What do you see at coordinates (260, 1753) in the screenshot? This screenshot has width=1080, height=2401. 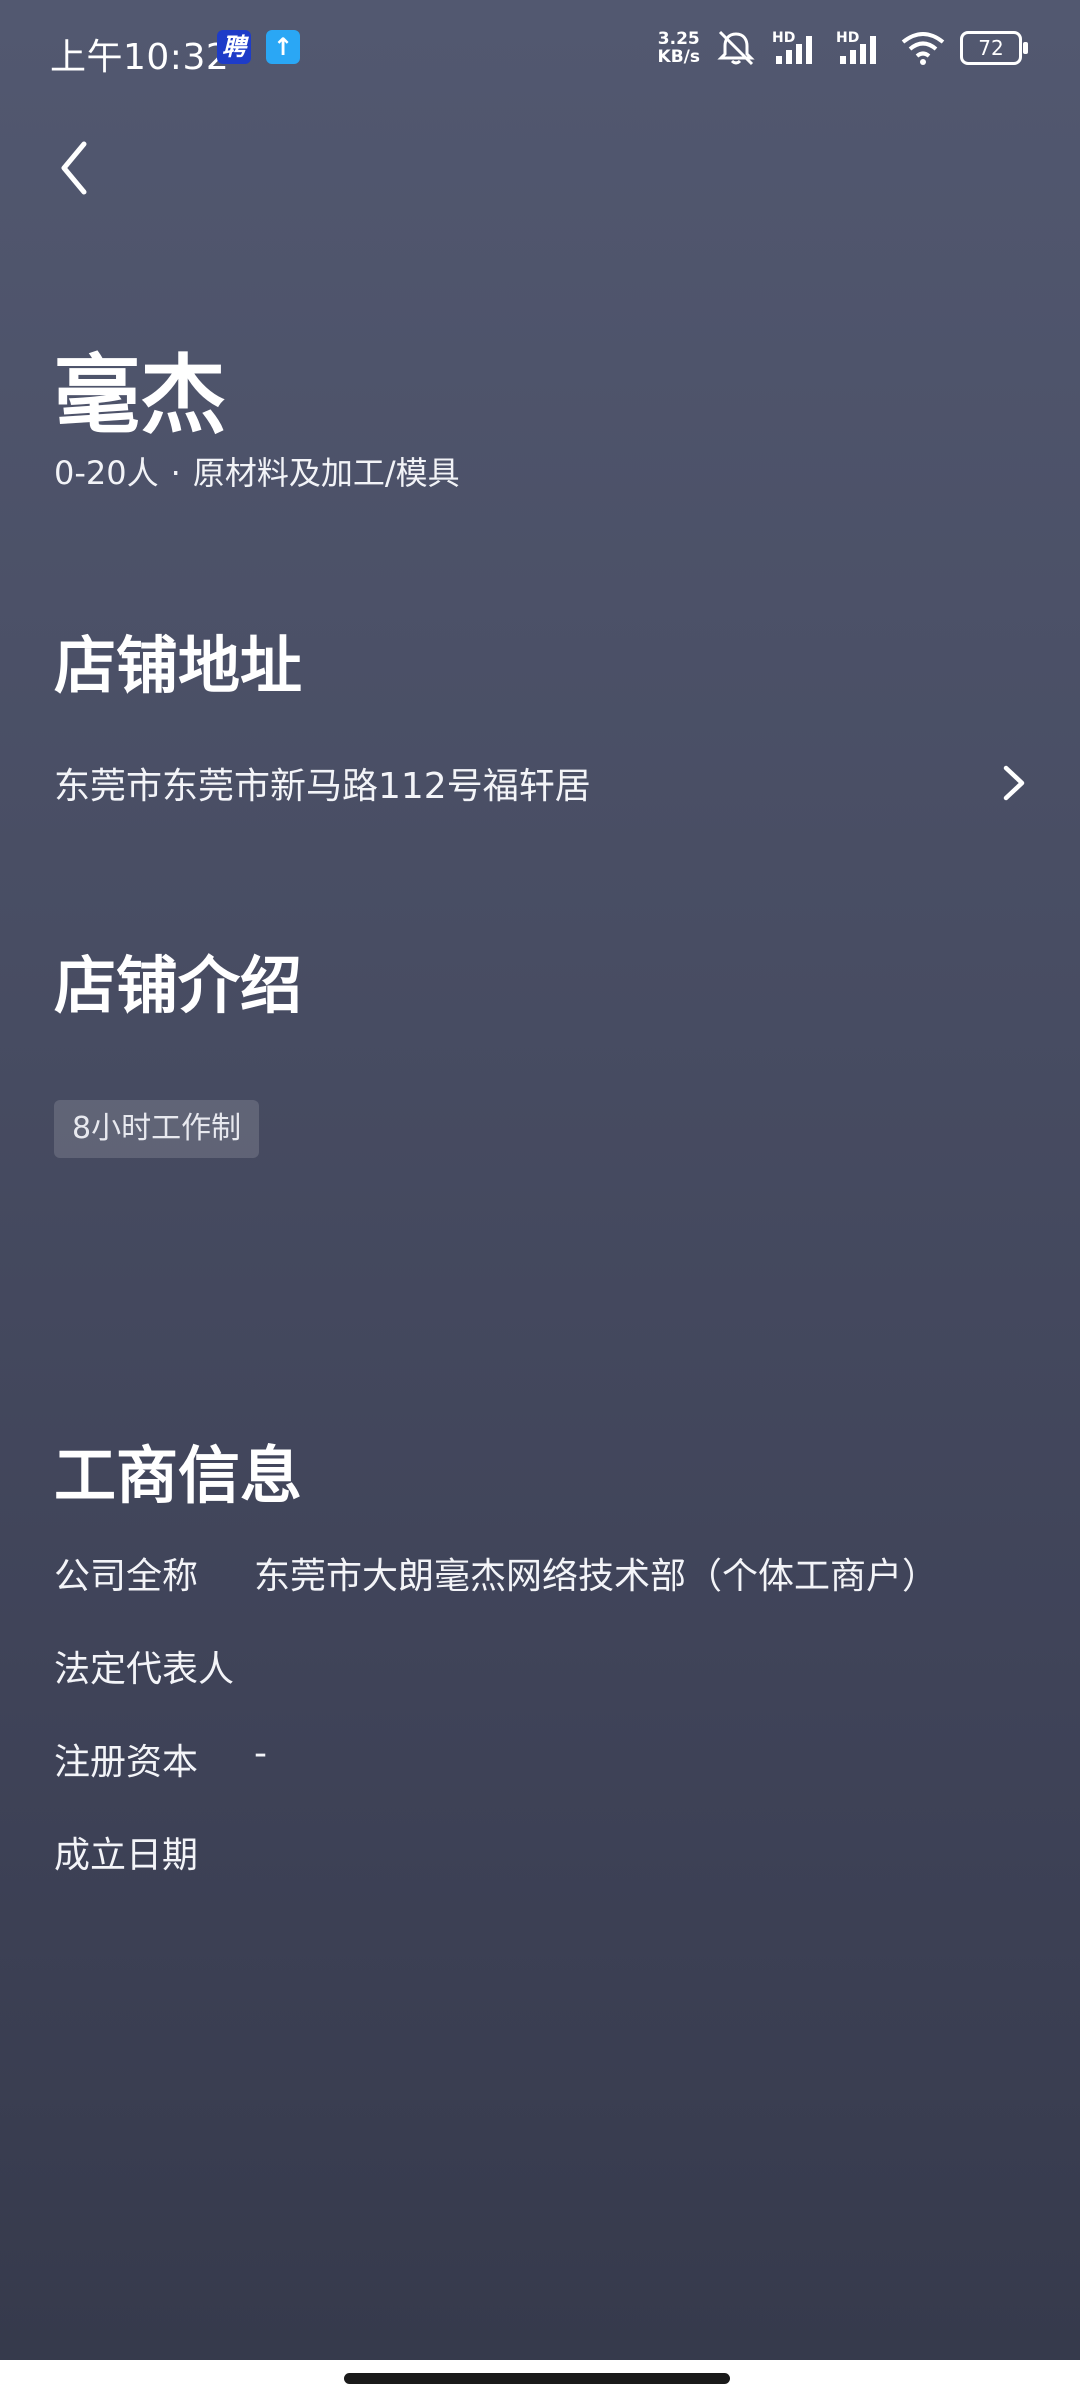 I see `info-value: -` at bounding box center [260, 1753].